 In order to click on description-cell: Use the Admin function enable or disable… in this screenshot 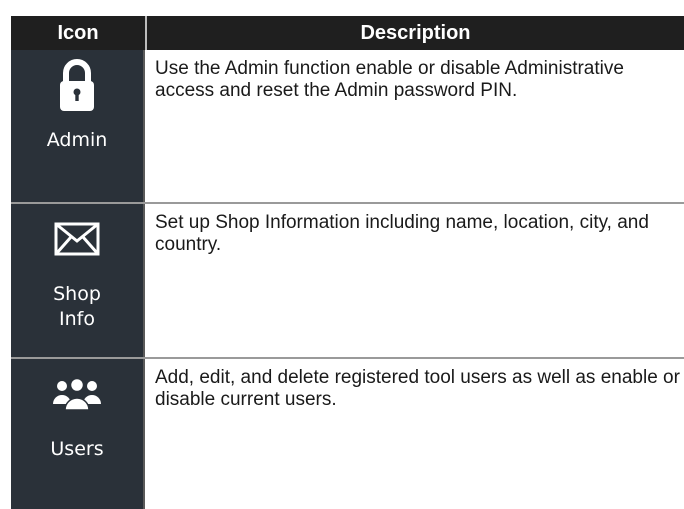, I will do `click(389, 79)`.